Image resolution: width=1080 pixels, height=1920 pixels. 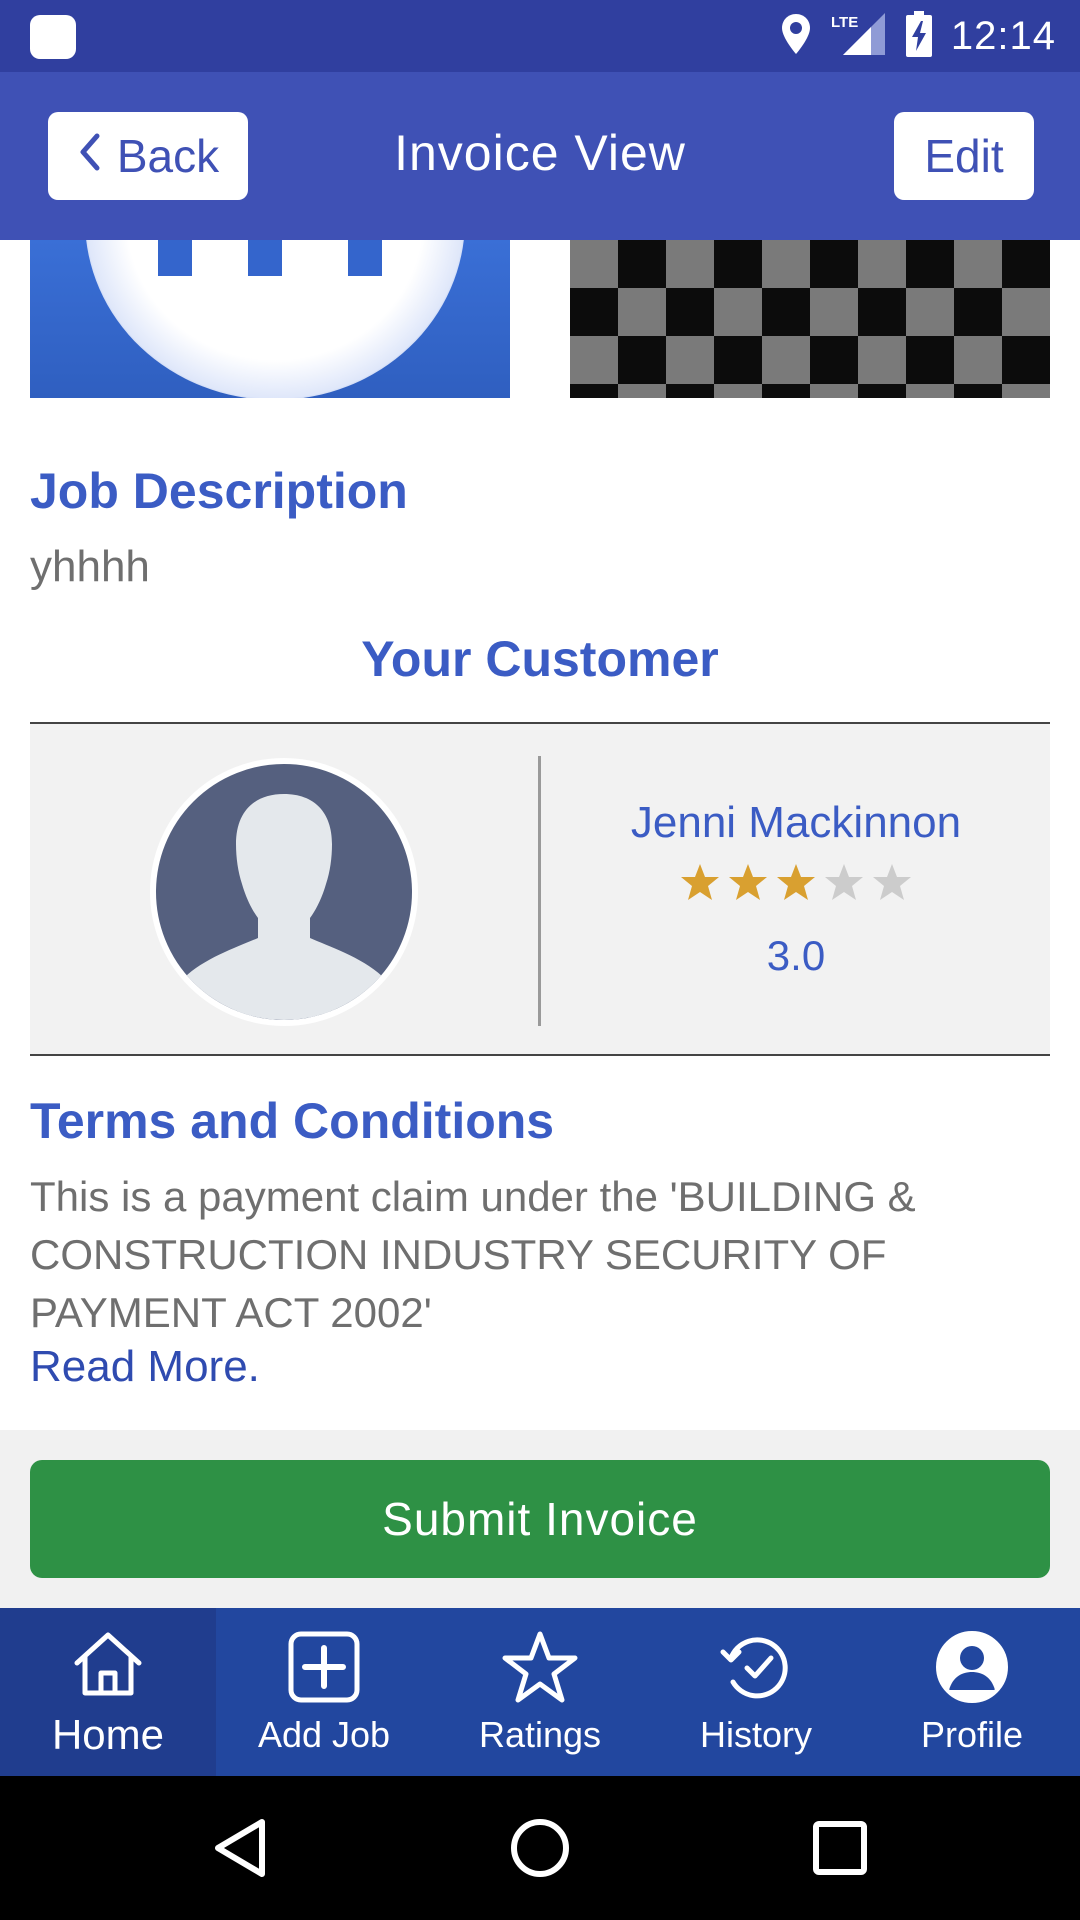 I want to click on status-icons: LTE 12:14, so click(x=917, y=36).